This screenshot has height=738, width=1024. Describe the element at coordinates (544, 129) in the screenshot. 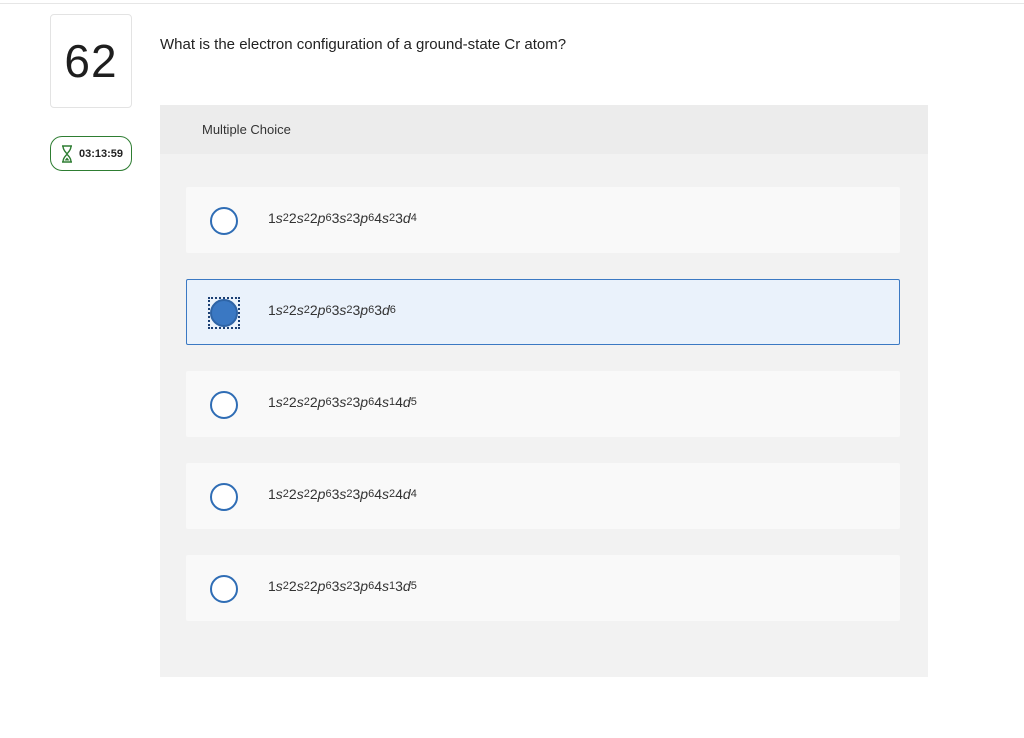

I see `panel-header: Multiple Choice` at that location.